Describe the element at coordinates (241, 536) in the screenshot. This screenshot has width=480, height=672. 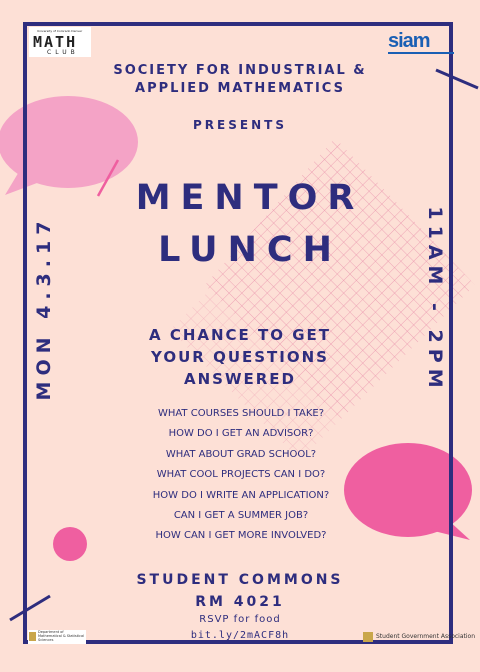
I see `question-item: HOW CAN I GET MORE INVOLVED?` at that location.